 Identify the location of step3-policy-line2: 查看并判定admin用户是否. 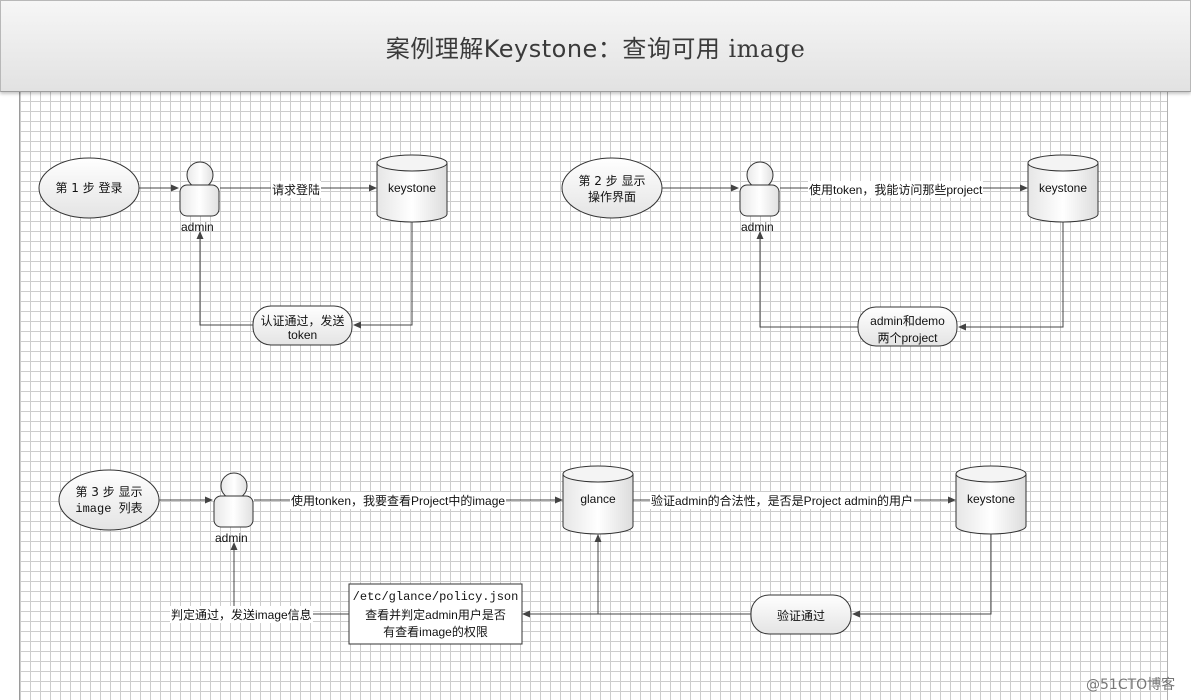
(435, 615).